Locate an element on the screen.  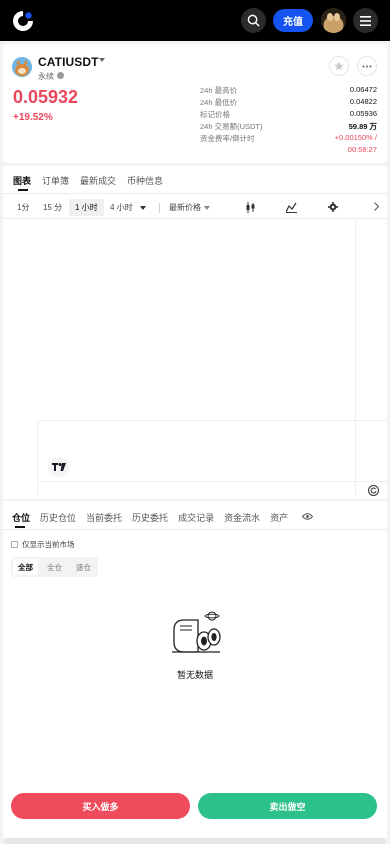
search-button is located at coordinates (253, 20).